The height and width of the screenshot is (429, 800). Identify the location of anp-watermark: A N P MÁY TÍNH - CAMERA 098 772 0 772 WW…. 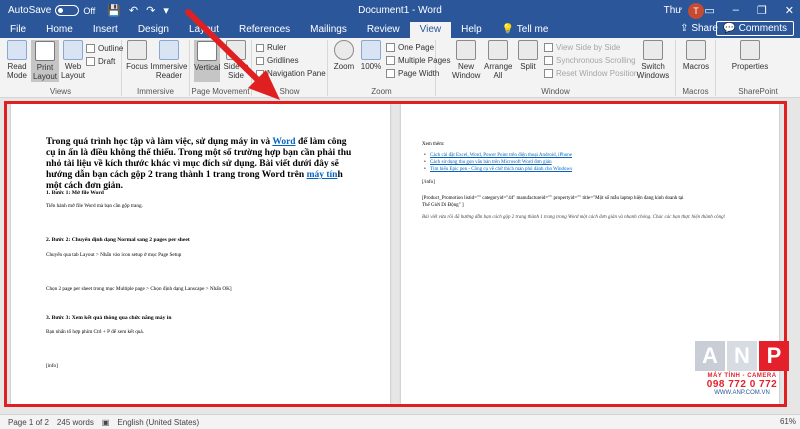
(742, 374).